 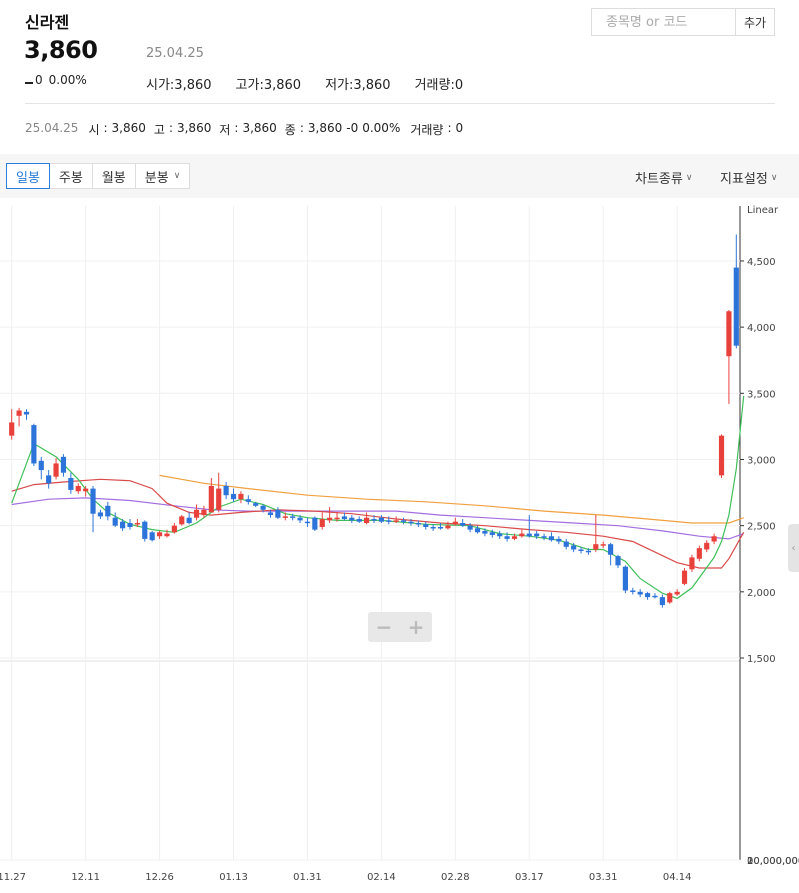 What do you see at coordinates (793, 548) in the screenshot?
I see `side-panel-toggle: ‹` at bounding box center [793, 548].